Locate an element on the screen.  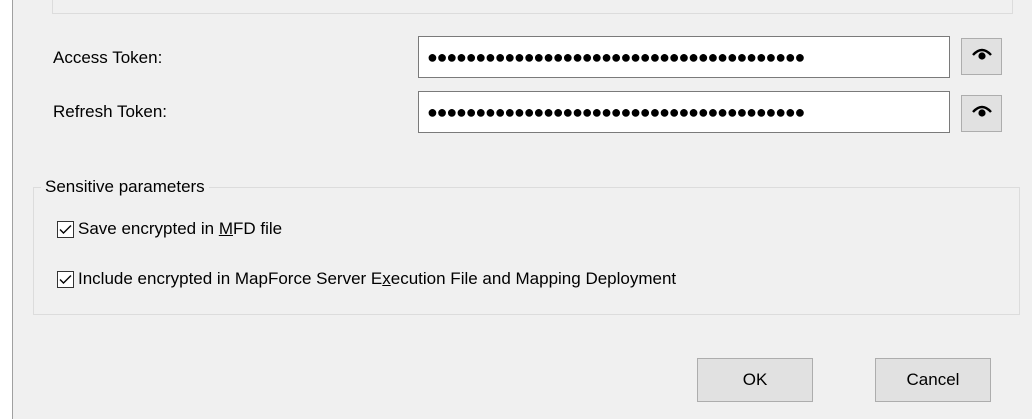
save-encrypted-label: Save encrypted in MFD file is located at coordinates (180, 228).